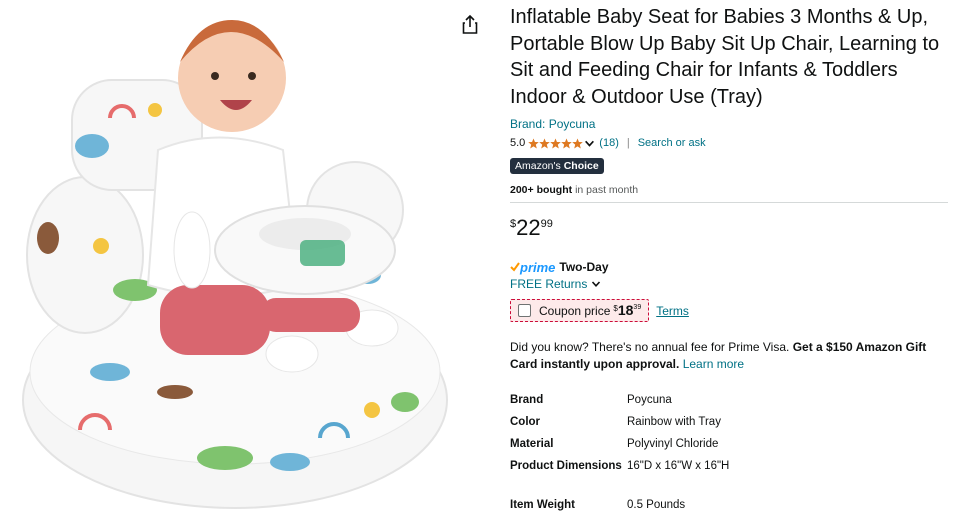  Describe the element at coordinates (584, 267) in the screenshot. I see `prime-speed: Two-Day` at that location.